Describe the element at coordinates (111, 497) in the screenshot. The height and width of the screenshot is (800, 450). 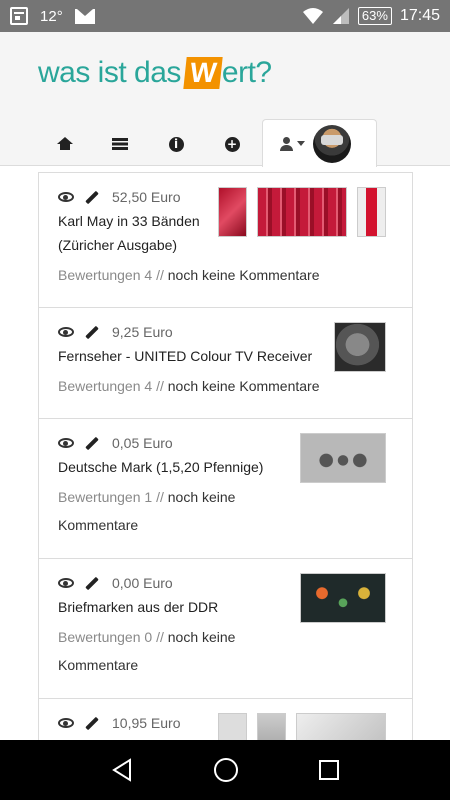
I see `item-ratings: Bewertungen 1 //` at that location.